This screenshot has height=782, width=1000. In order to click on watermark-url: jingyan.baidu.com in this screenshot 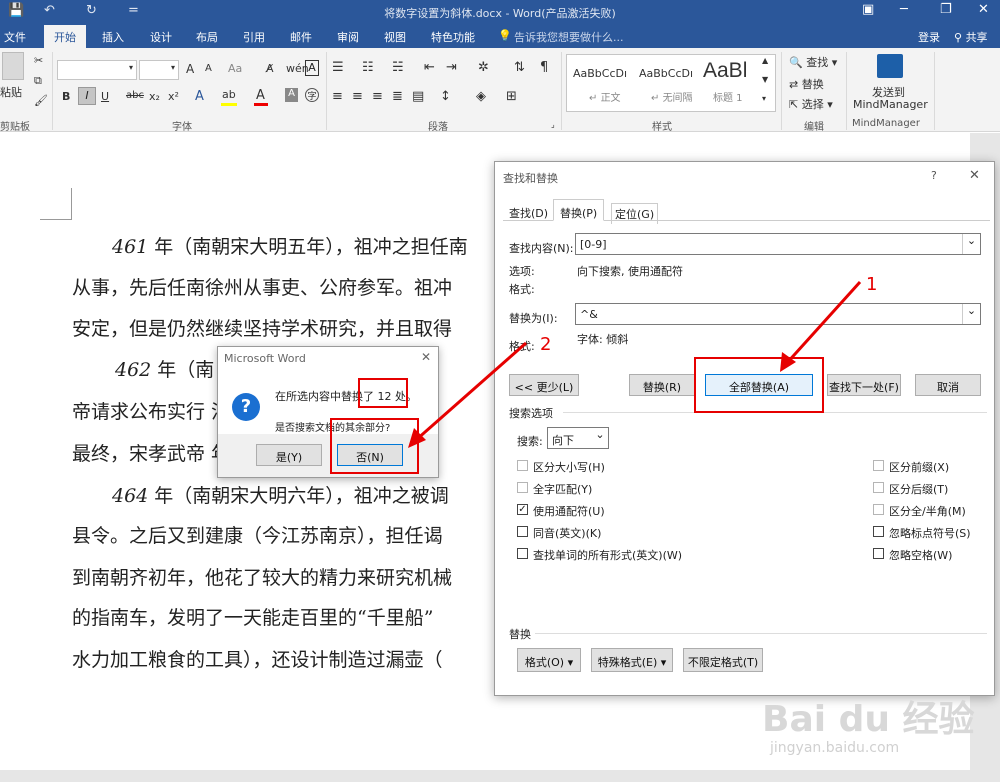, I will do `click(835, 748)`.